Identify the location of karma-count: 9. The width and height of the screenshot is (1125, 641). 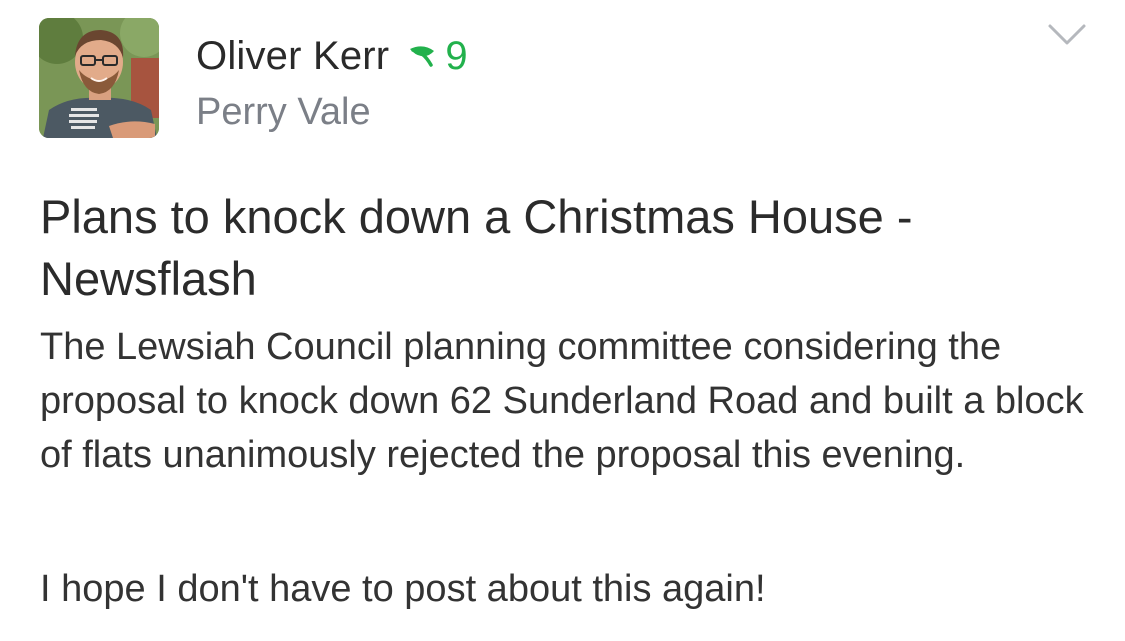
(456, 56).